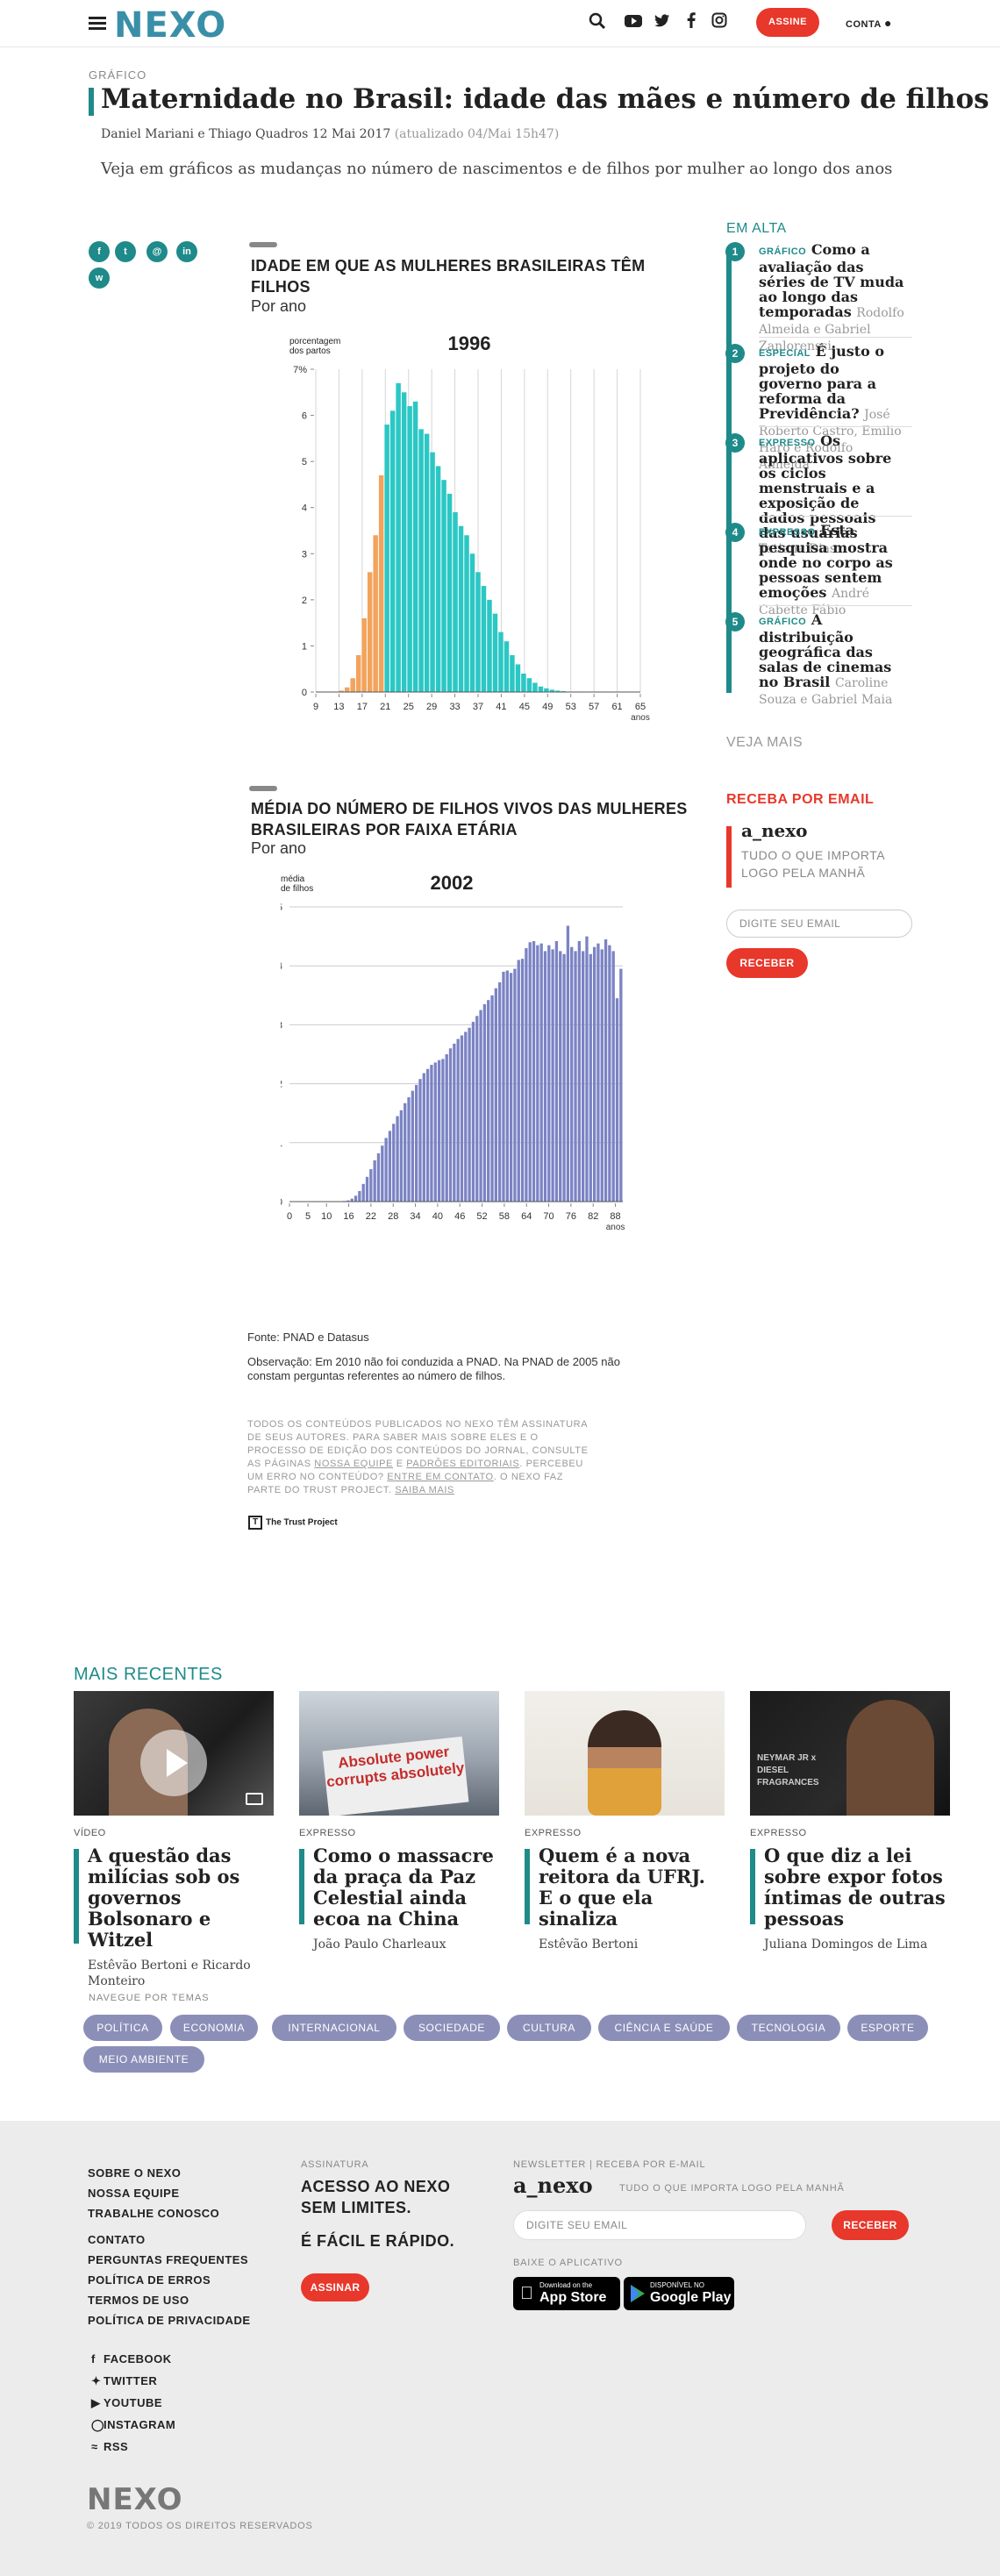 This screenshot has height=2576, width=1000. What do you see at coordinates (431, 707) in the screenshot?
I see `chart-xtick-label: 29` at bounding box center [431, 707].